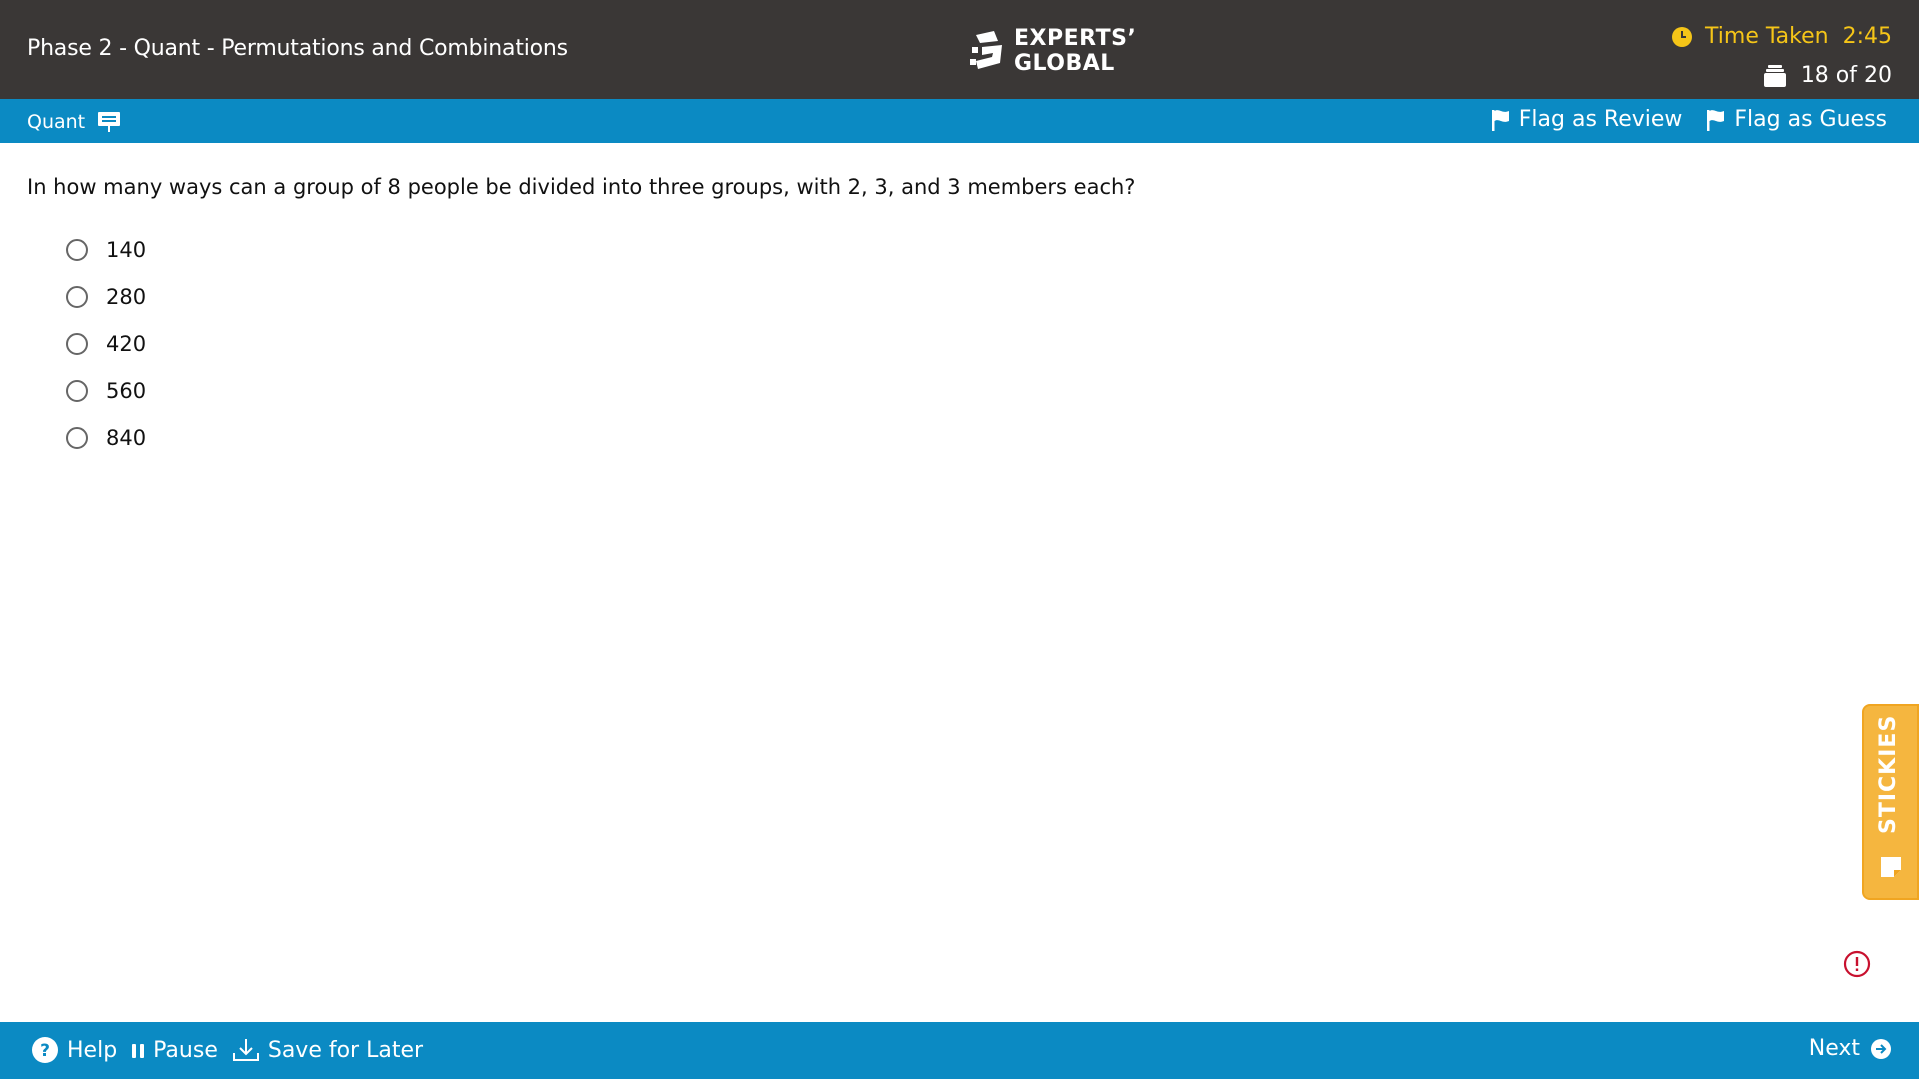  What do you see at coordinates (245, 1050) in the screenshot?
I see `download-icon` at bounding box center [245, 1050].